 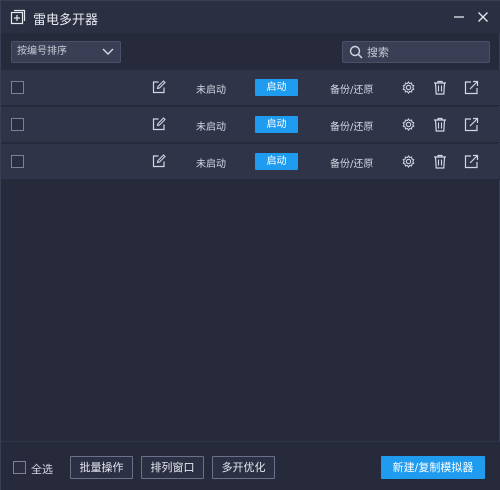 I want to click on chevron-down-icon, so click(x=108, y=51).